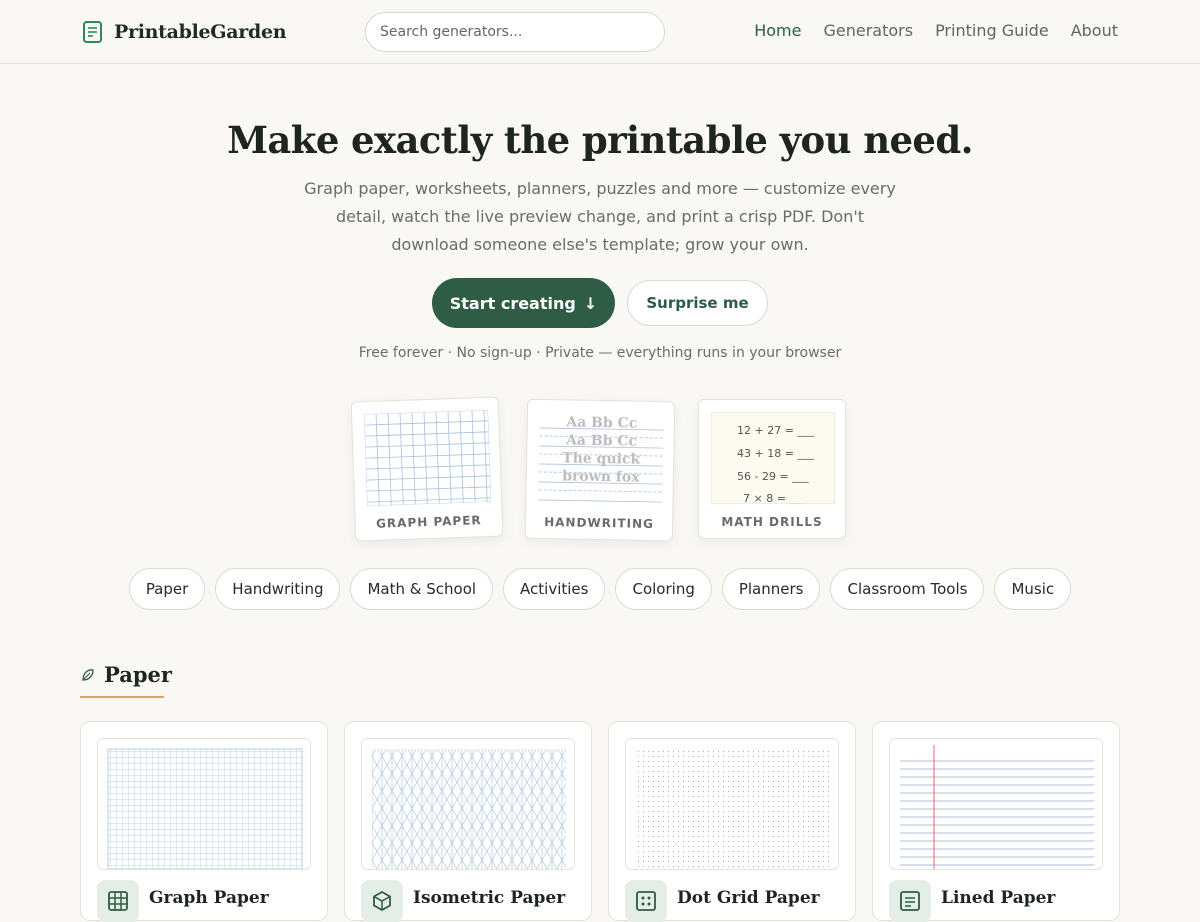 This screenshot has height=922, width=1200. What do you see at coordinates (775, 430) in the screenshot?
I see `math-line-1: 12 + 27 = ___` at bounding box center [775, 430].